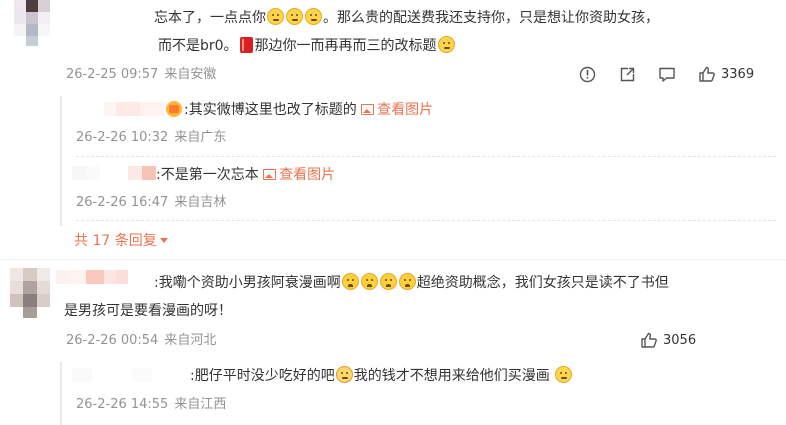 This screenshot has height=425, width=786. Describe the element at coordinates (163, 240) in the screenshot. I see `chevron-down-icon` at that location.